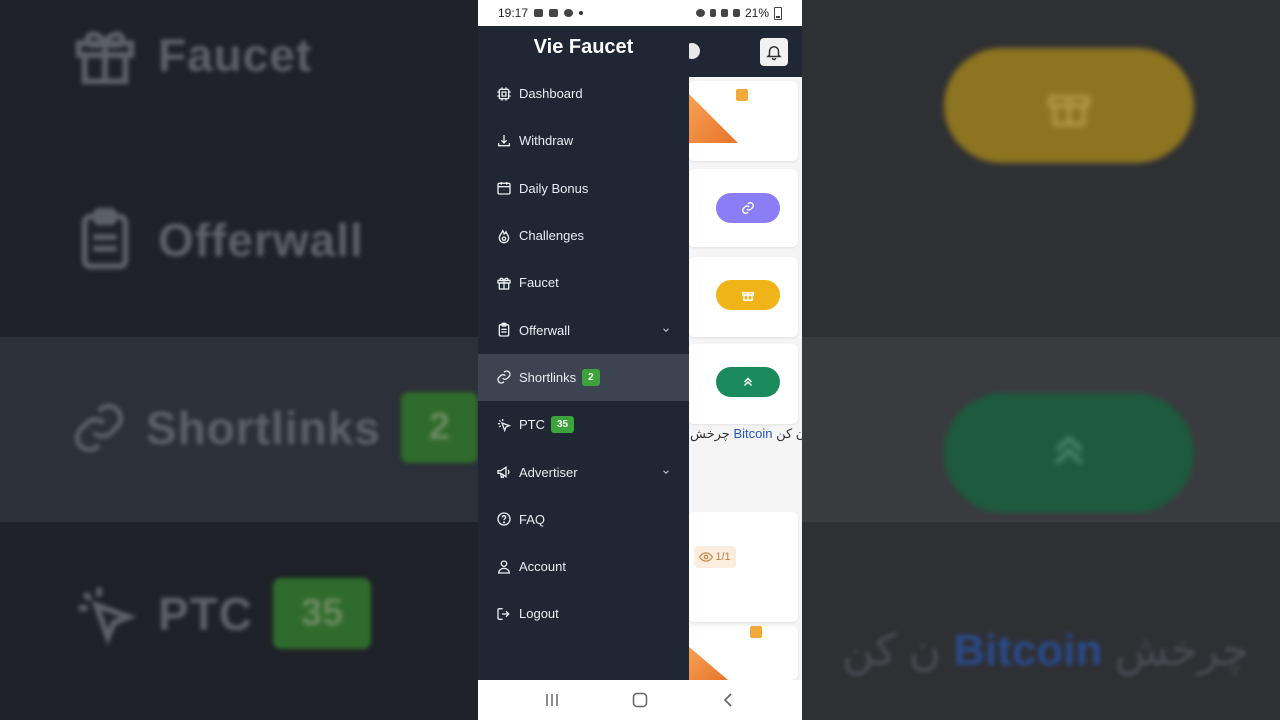 This screenshot has height=720, width=1280. Describe the element at coordinates (504, 614) in the screenshot. I see `logout-icon` at that location.